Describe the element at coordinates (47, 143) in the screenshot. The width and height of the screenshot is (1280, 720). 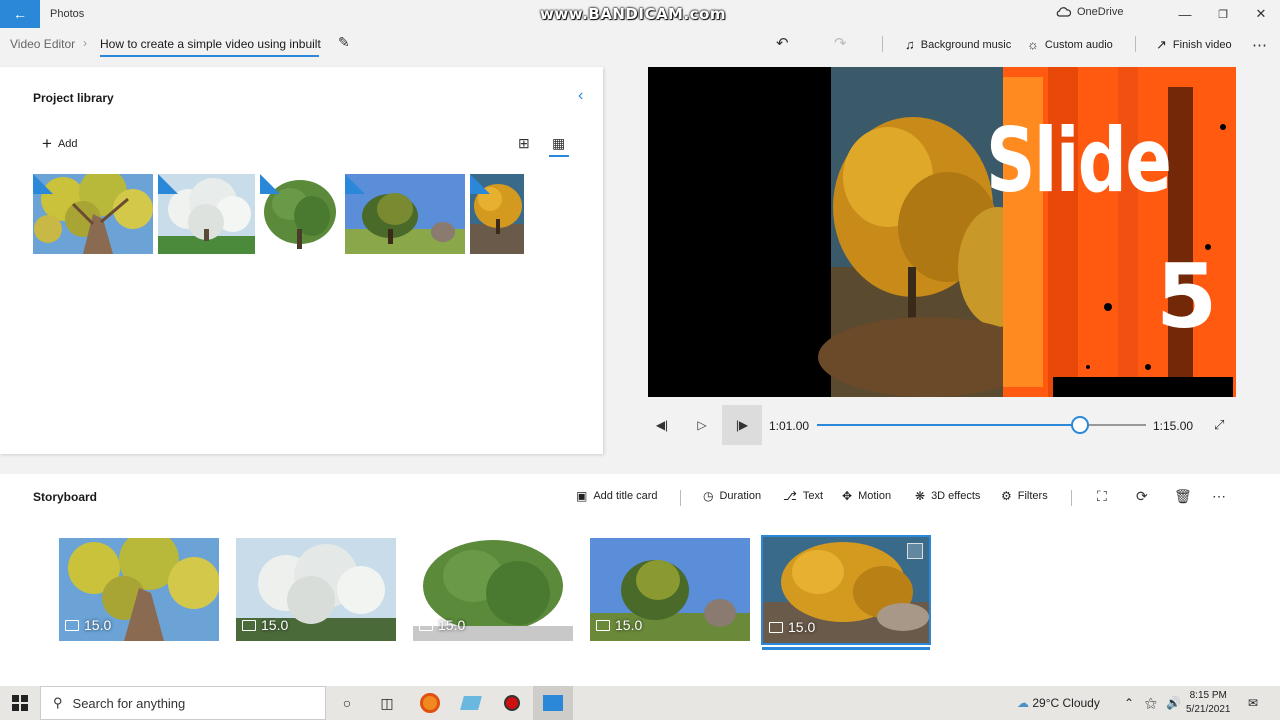
I see `plus-icon: +` at that location.